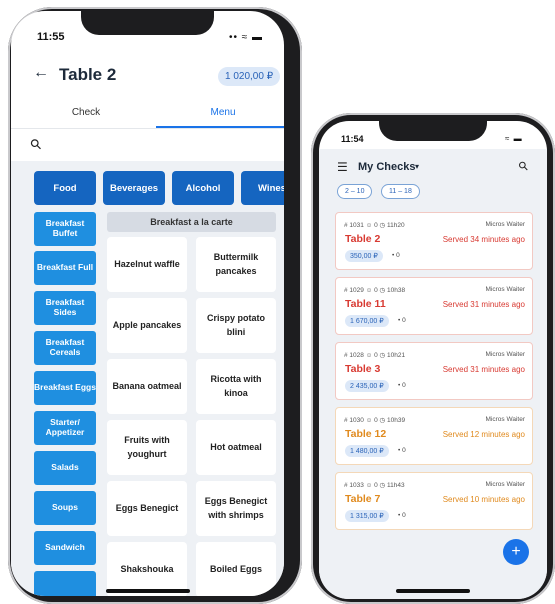 The width and height of the screenshot is (555, 604). I want to click on filter-chip: 11 – 18, so click(400, 191).